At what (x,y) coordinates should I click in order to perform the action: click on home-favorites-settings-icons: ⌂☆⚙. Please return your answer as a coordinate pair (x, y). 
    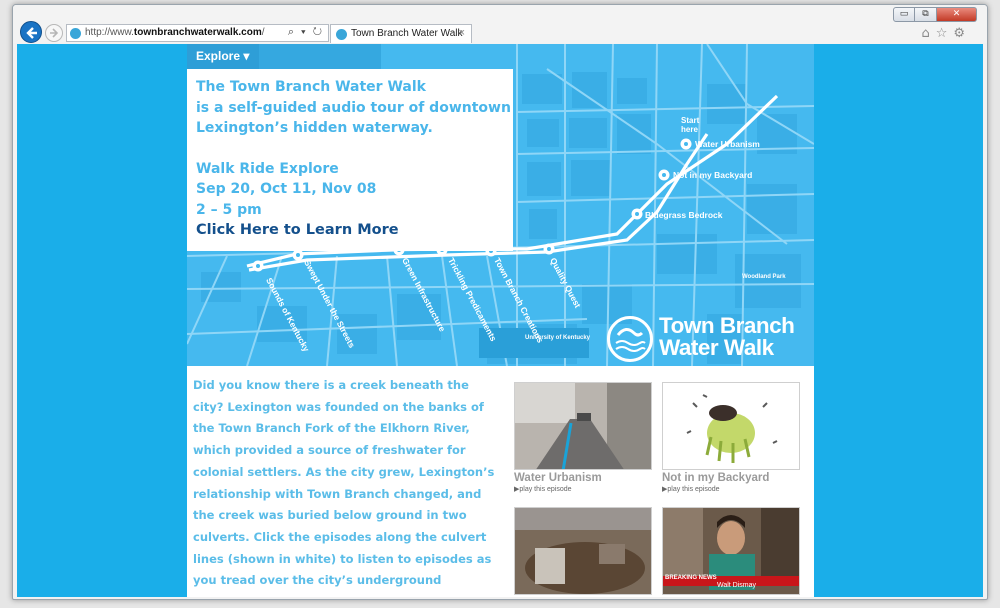
    Looking at the image, I should click on (946, 33).